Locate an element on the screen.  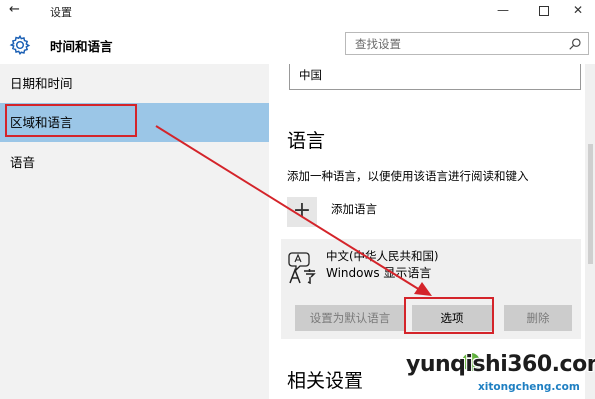
set-default-language-button: 设置为默认语言 is located at coordinates (350, 318).